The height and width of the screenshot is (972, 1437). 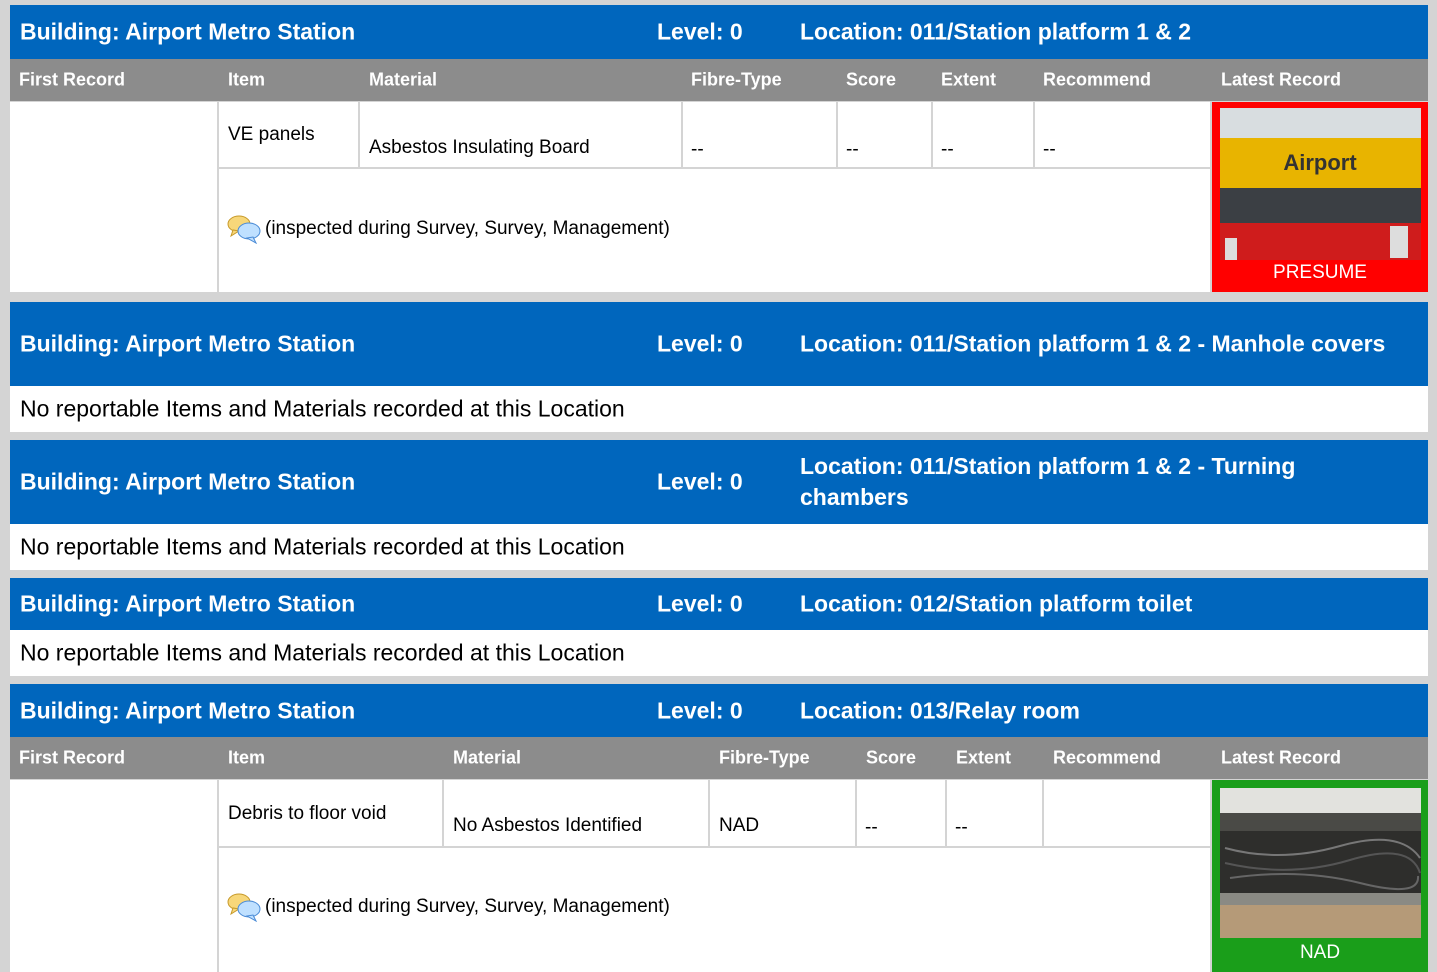 I want to click on status-badge: NAD, so click(x=1320, y=952).